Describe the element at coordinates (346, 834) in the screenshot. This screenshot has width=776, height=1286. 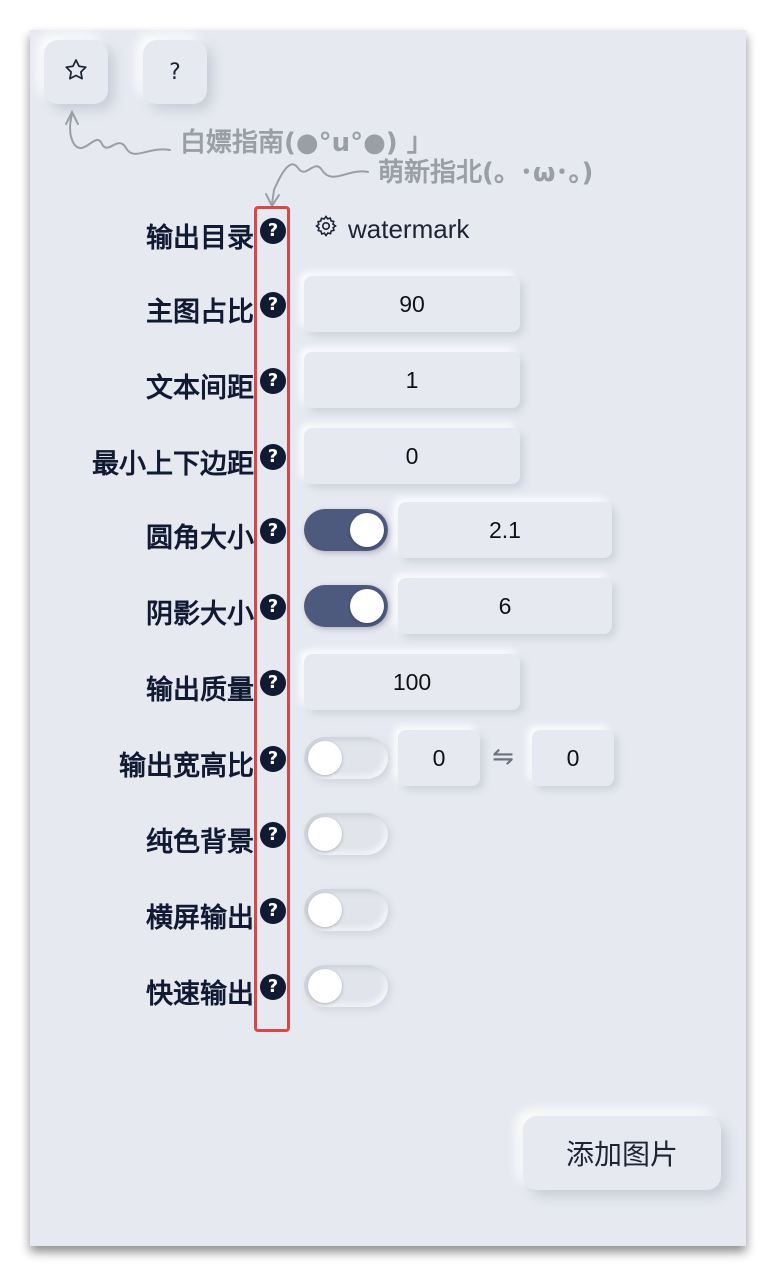
I see `solid-bg-toggle` at that location.